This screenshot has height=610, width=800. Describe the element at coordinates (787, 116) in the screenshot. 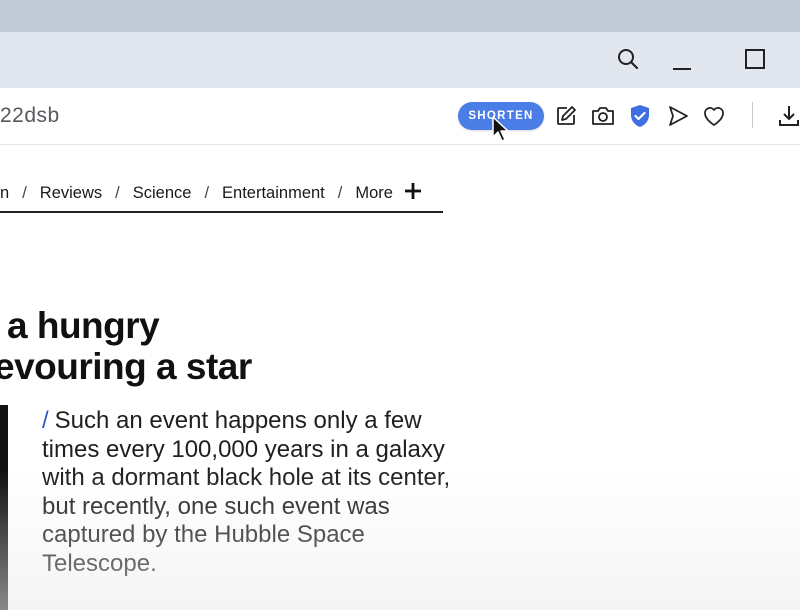

I see `download-icon` at that location.